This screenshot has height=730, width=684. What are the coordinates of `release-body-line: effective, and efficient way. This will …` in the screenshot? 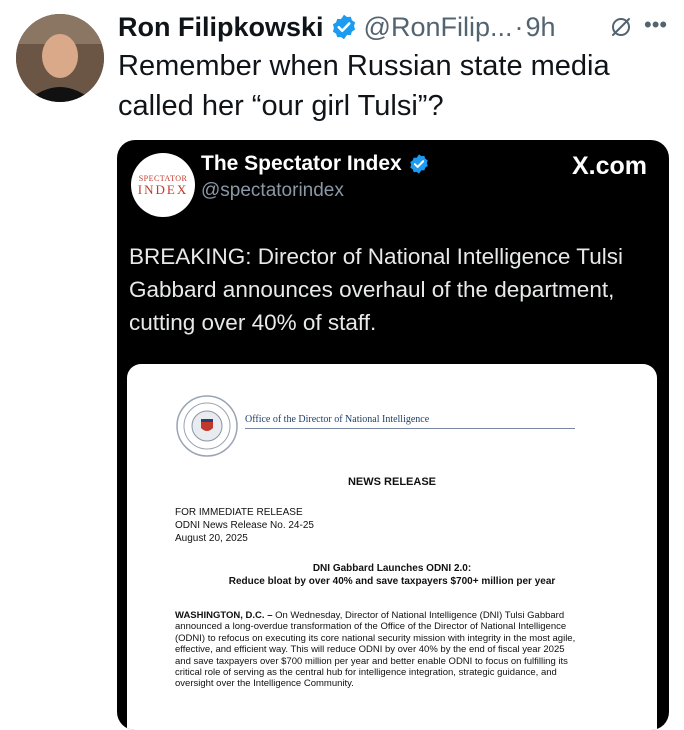 It's located at (370, 650).